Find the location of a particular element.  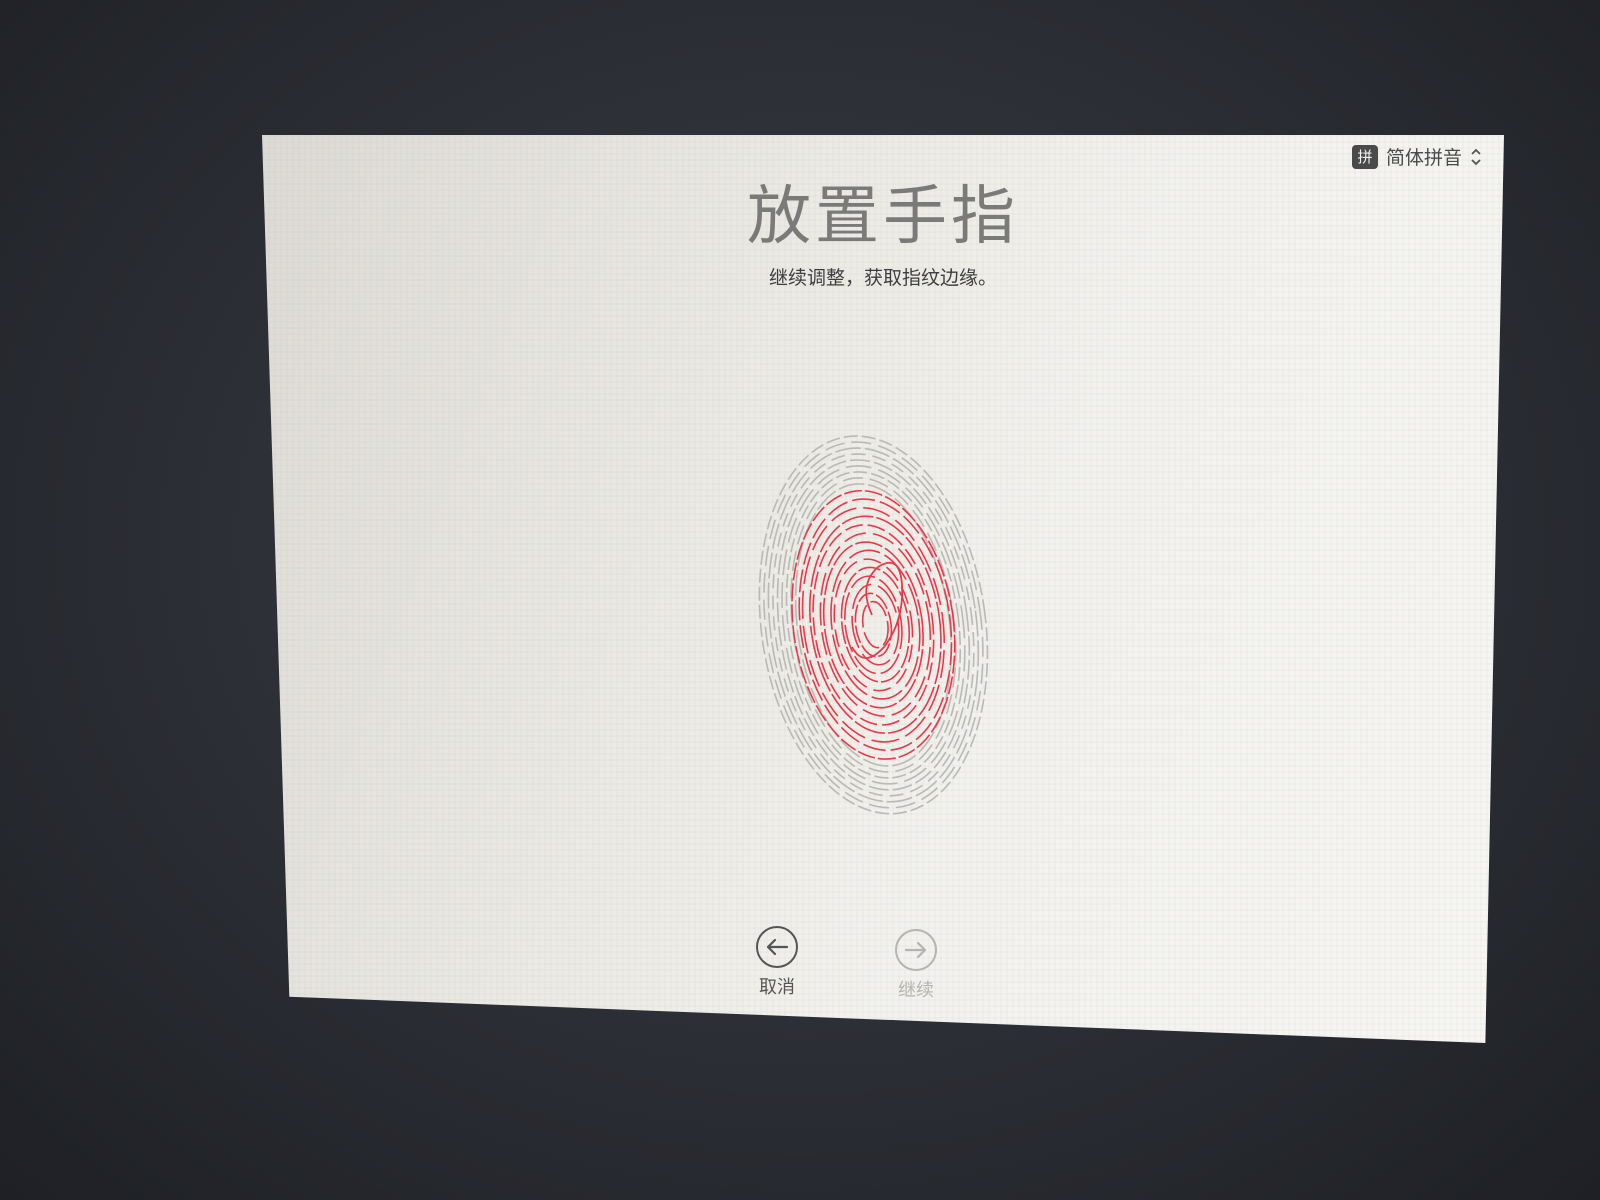

cancel-label: 取消 is located at coordinates (777, 987).